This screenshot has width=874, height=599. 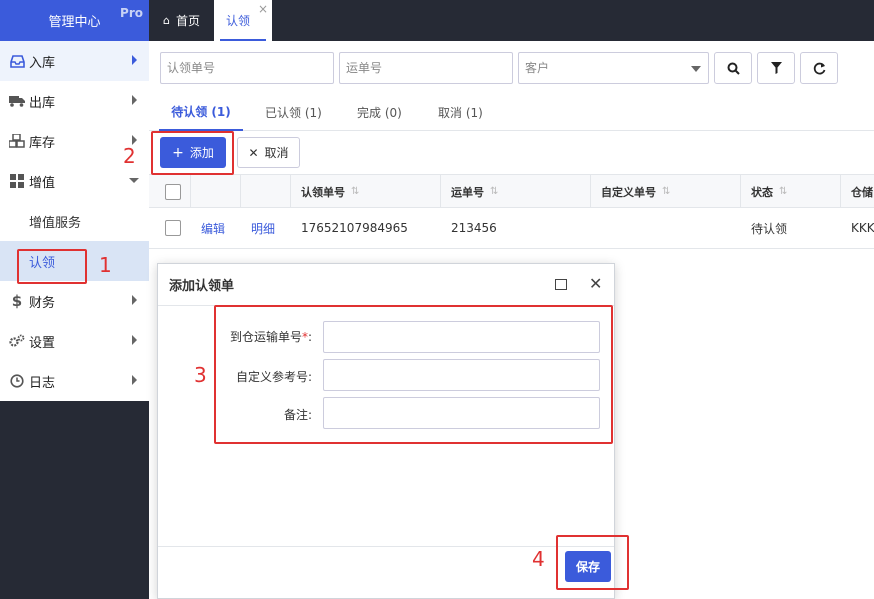 I want to click on tab-claim: 认领 ×, so click(x=243, y=20).